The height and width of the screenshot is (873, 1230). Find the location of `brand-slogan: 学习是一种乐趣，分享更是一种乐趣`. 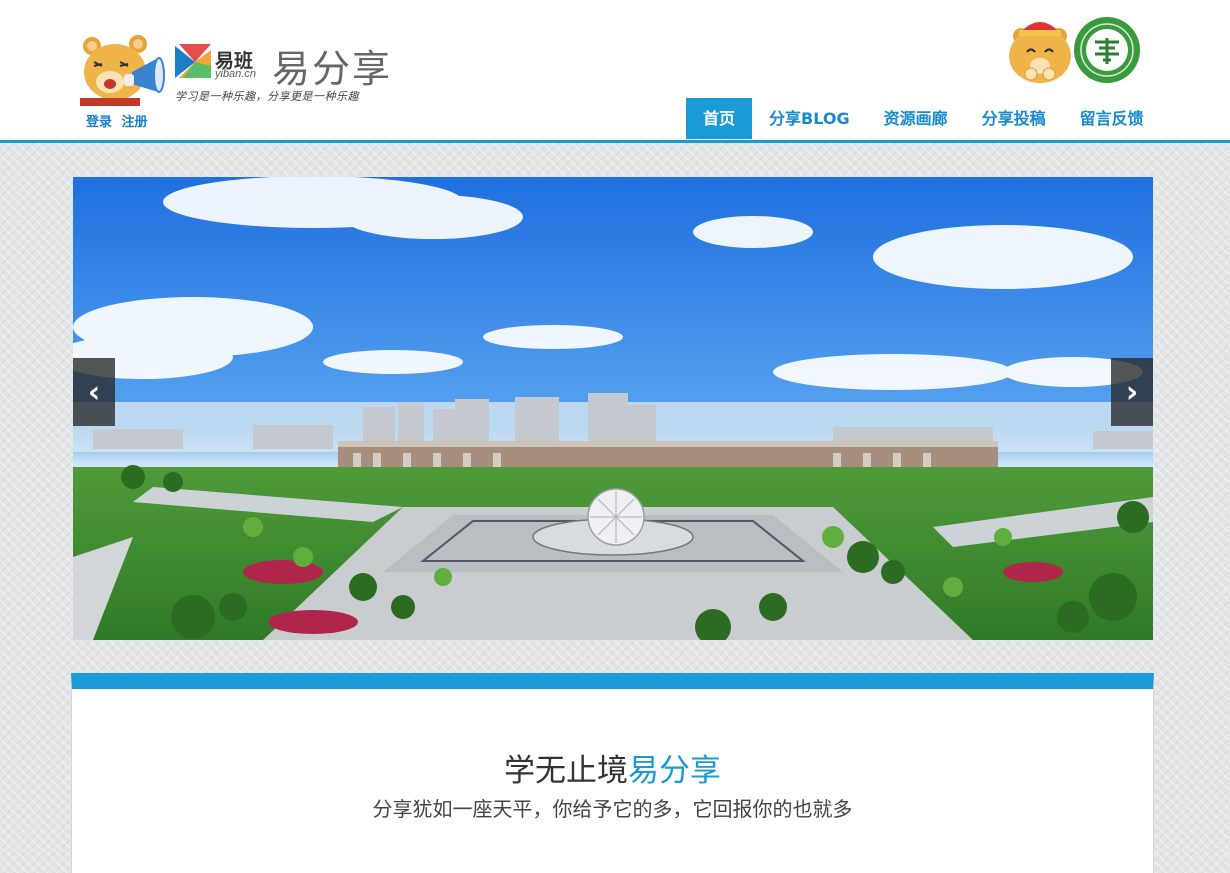

brand-slogan: 学习是一种乐趣，分享更是一种乐趣 is located at coordinates (267, 96).